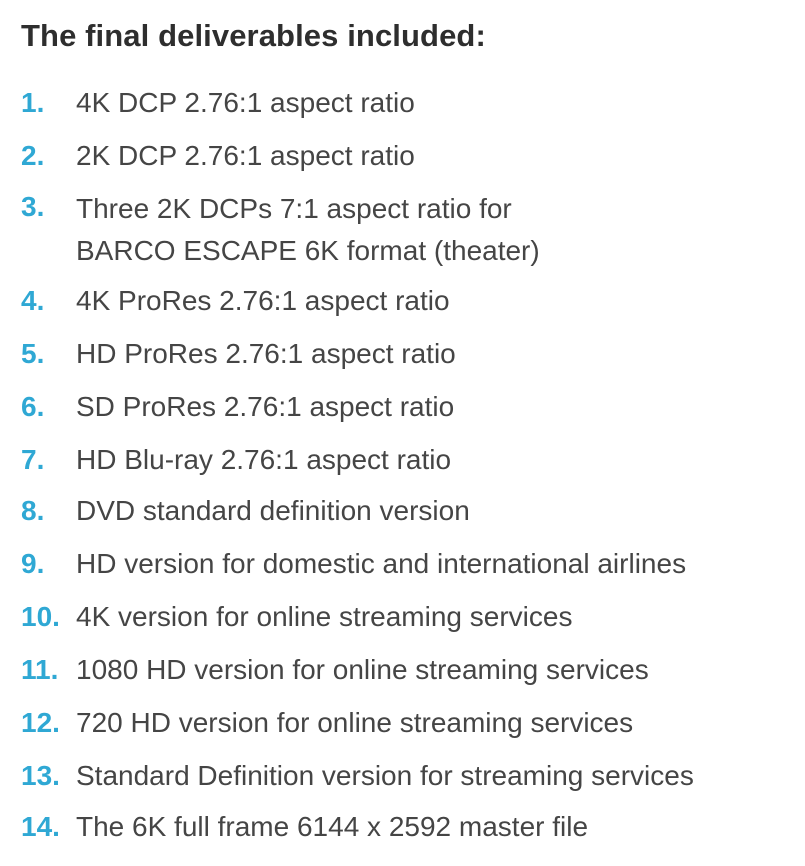  What do you see at coordinates (33, 510) in the screenshot?
I see `item-number: 8.` at bounding box center [33, 510].